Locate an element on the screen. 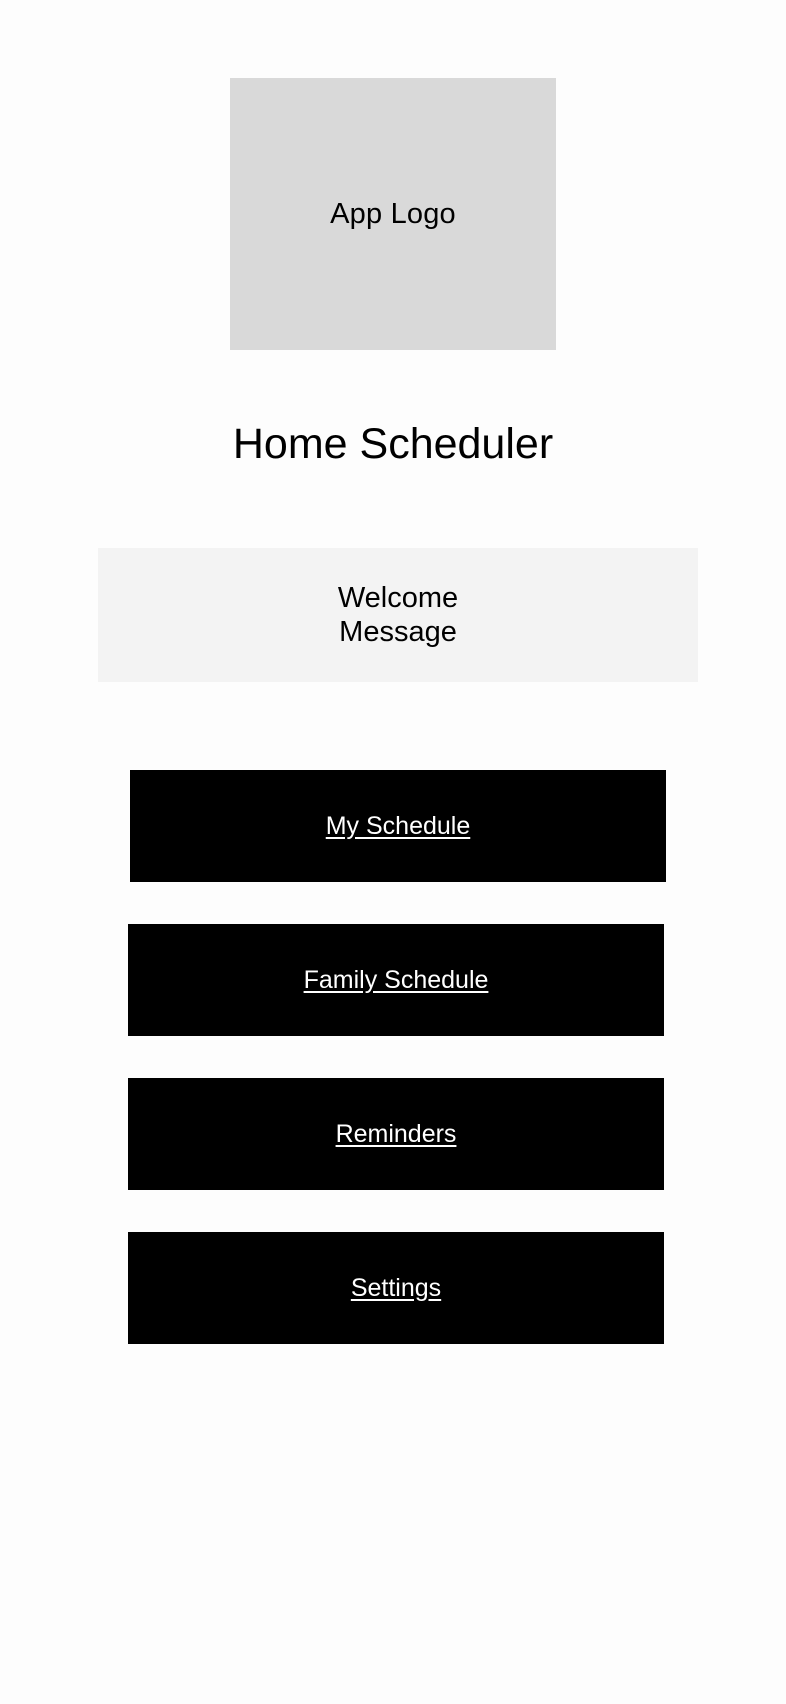  settings-label: Settings is located at coordinates (396, 1287).